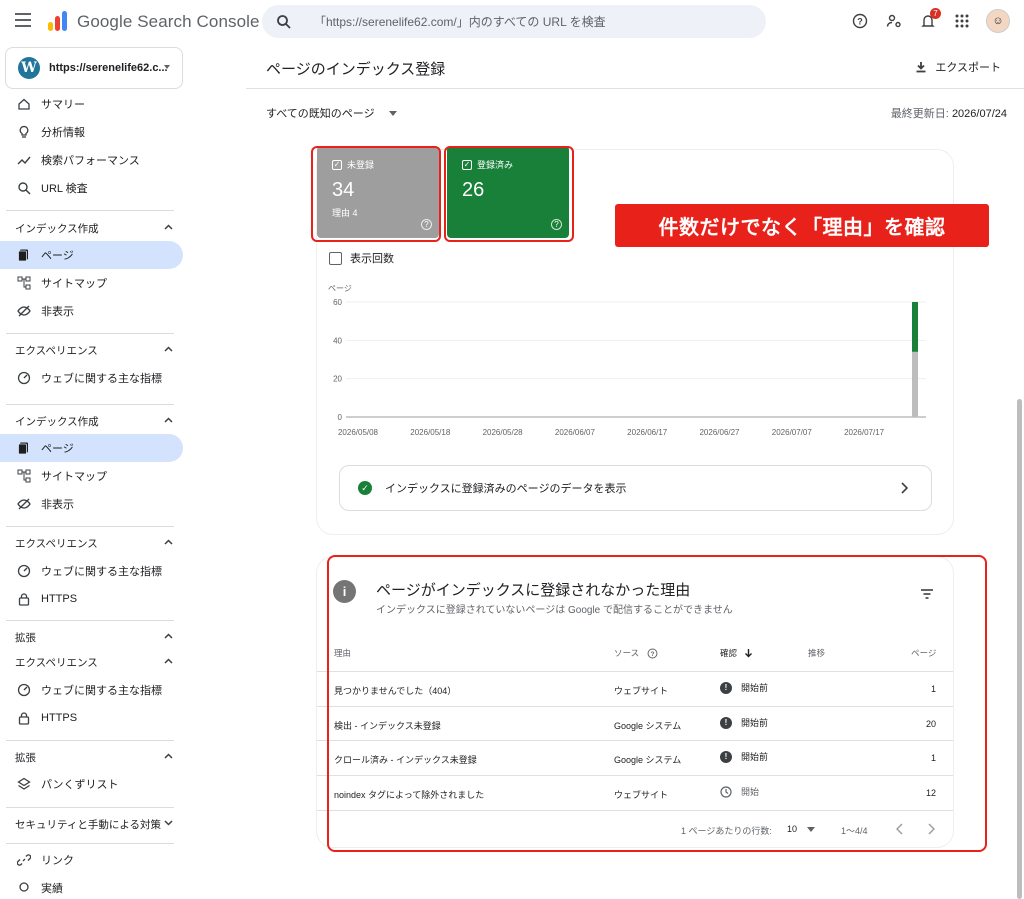 Image resolution: width=1024 pixels, height=899 pixels. Describe the element at coordinates (356, 69) in the screenshot. I see `page-title: ページのインデックス登録` at that location.